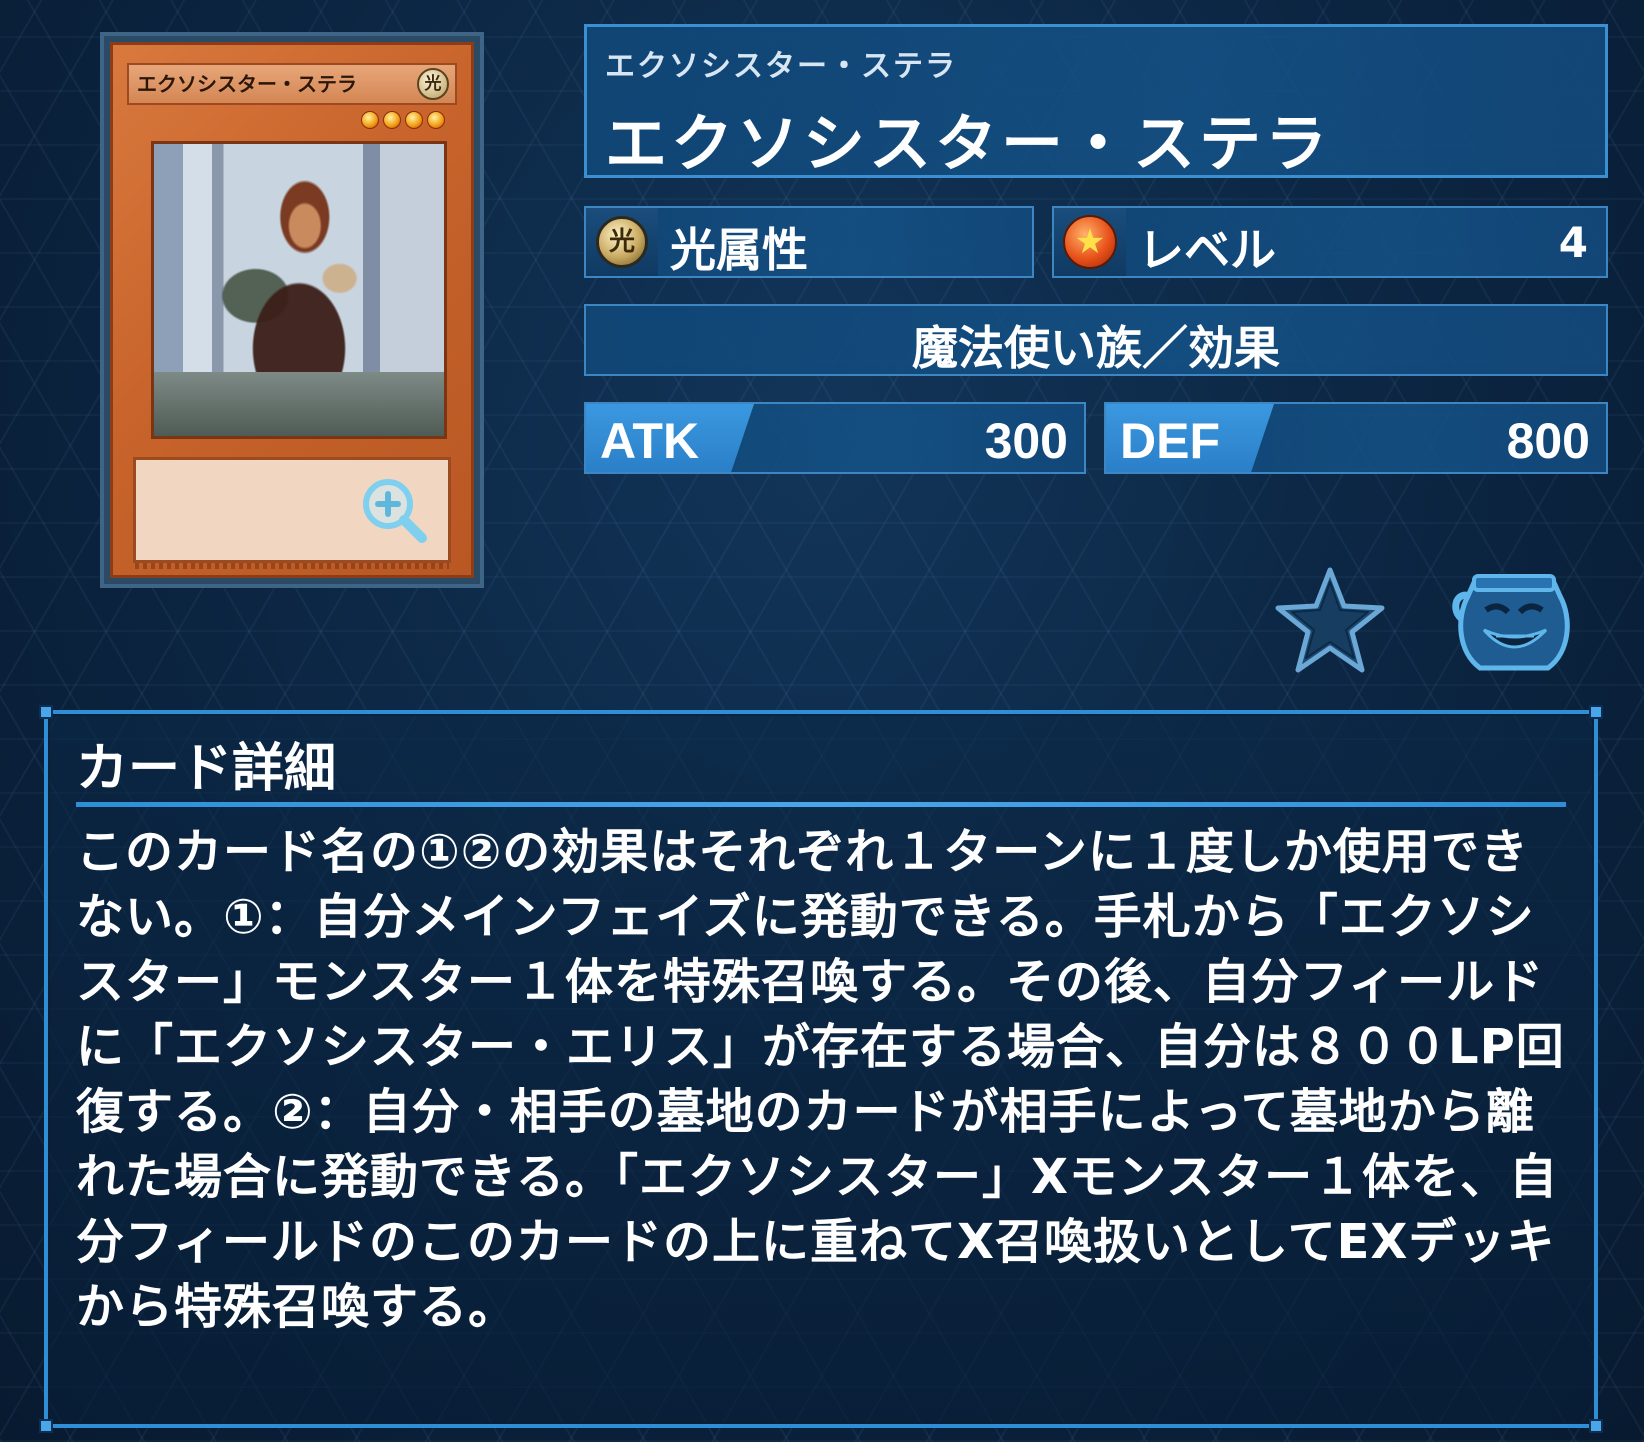 The width and height of the screenshot is (1644, 1442). I want to click on atk-label: ATK, so click(650, 441).